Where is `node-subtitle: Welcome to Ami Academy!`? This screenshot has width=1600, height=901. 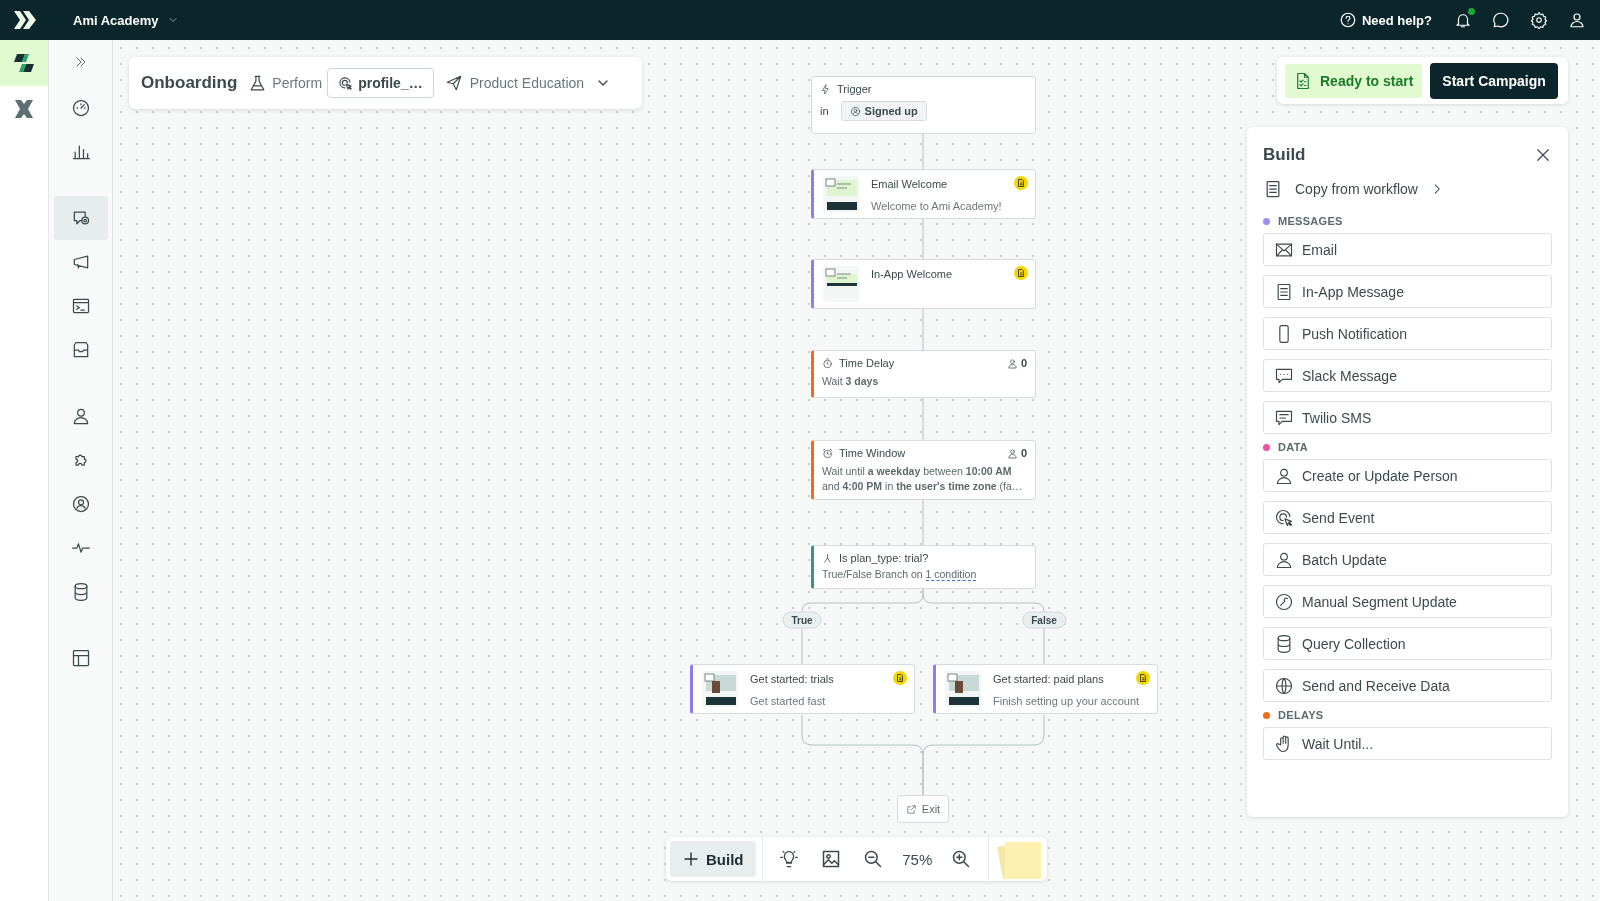 node-subtitle: Welcome to Ami Academy! is located at coordinates (936, 206).